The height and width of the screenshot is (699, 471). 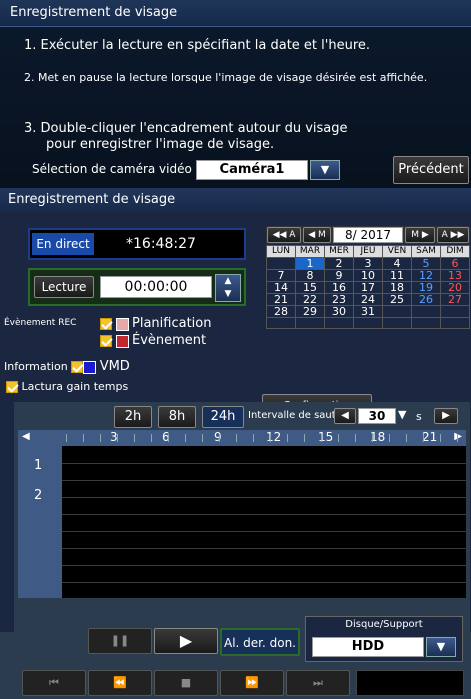 What do you see at coordinates (252, 170) in the screenshot?
I see `camera-select: Caméra1` at bounding box center [252, 170].